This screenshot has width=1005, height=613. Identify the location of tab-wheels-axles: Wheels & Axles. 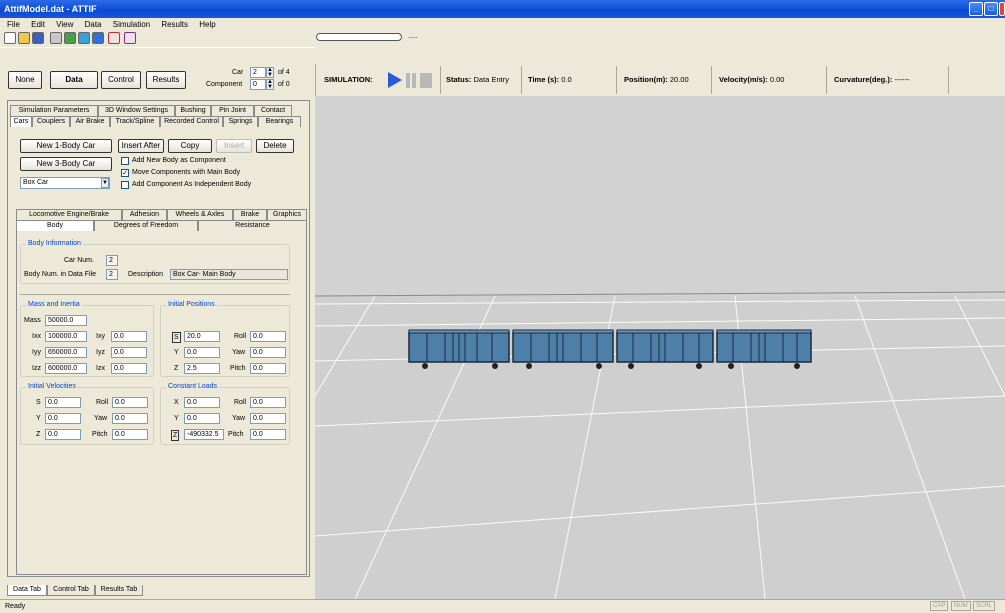
(200, 214).